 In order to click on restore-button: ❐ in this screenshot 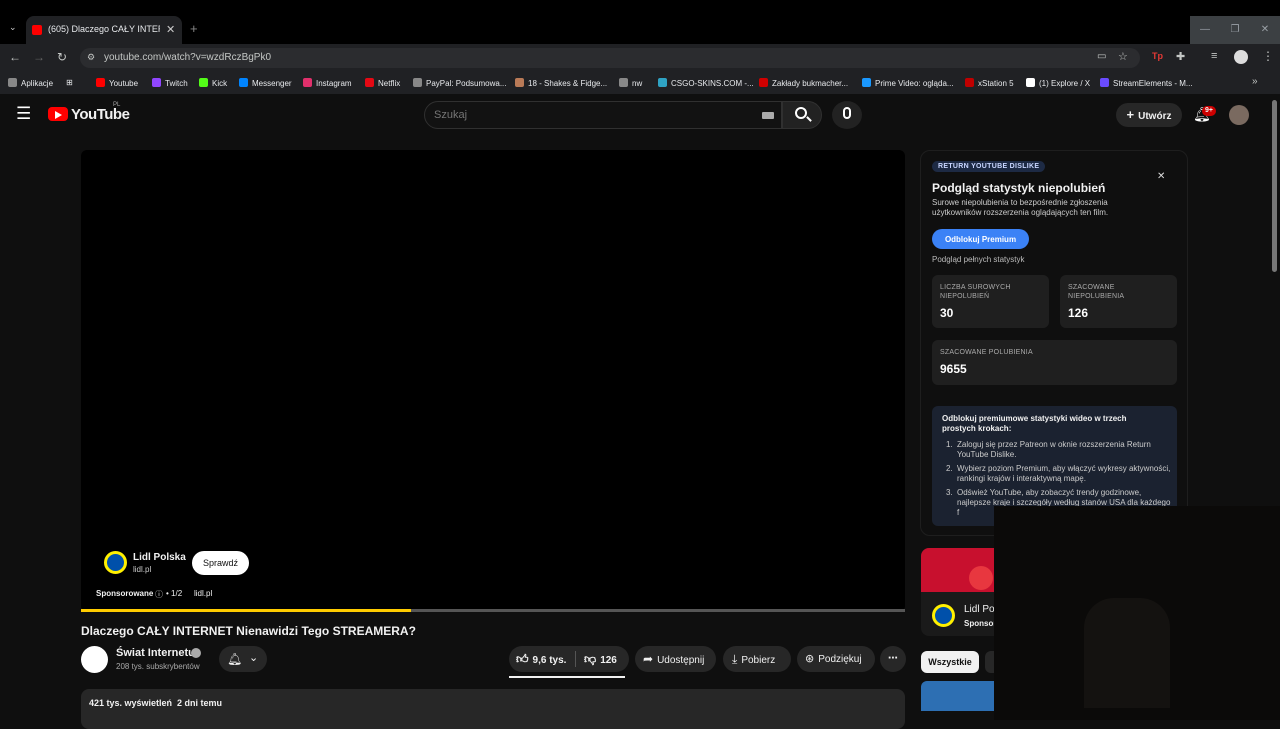, I will do `click(1235, 30)`.